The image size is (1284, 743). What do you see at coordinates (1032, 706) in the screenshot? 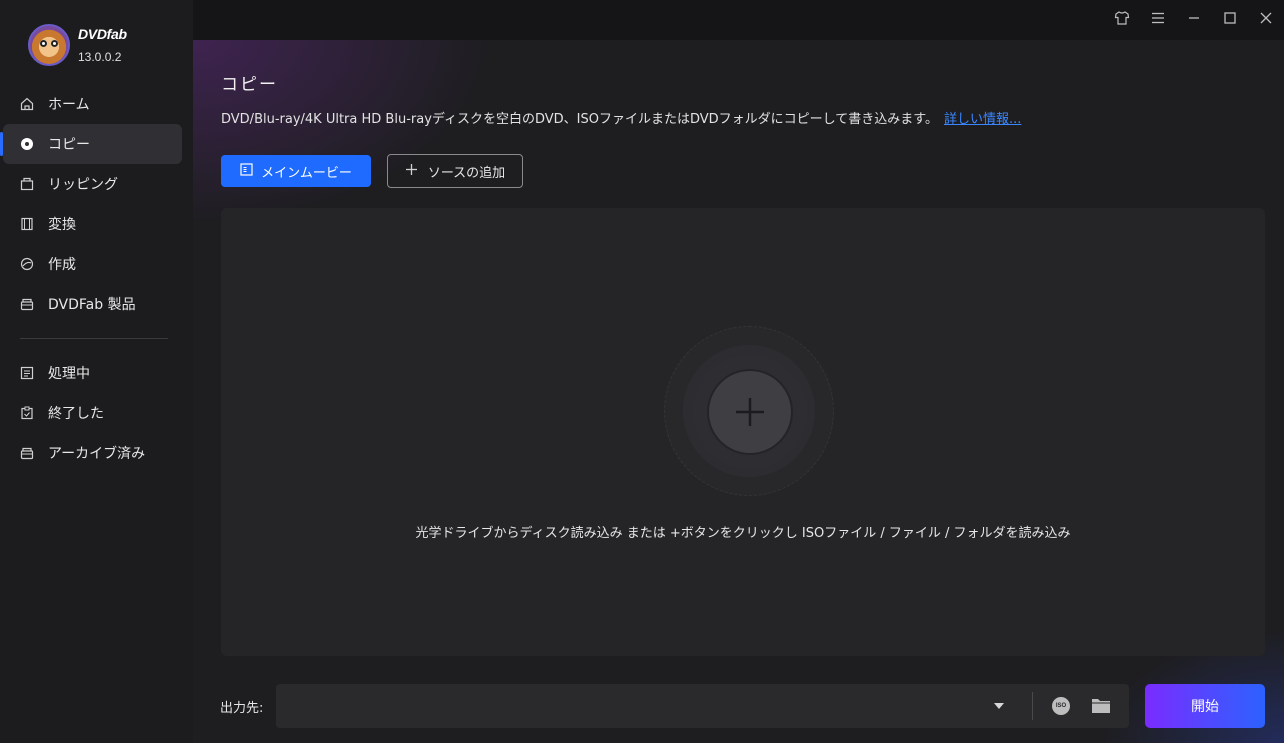
I see `output-divider` at bounding box center [1032, 706].